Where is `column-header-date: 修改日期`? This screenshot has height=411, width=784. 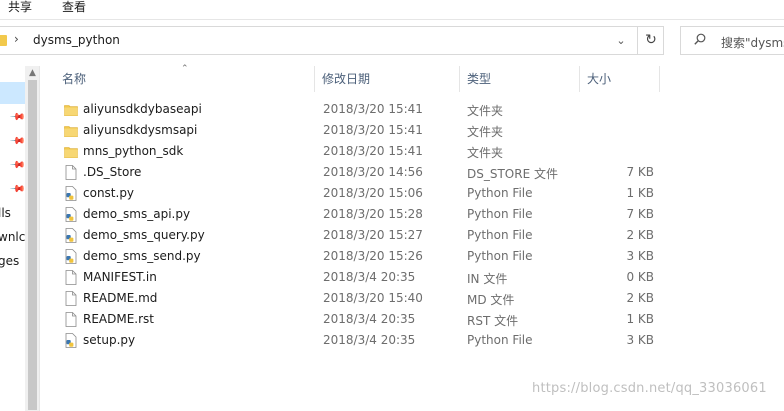 column-header-date: 修改日期 is located at coordinates (346, 79).